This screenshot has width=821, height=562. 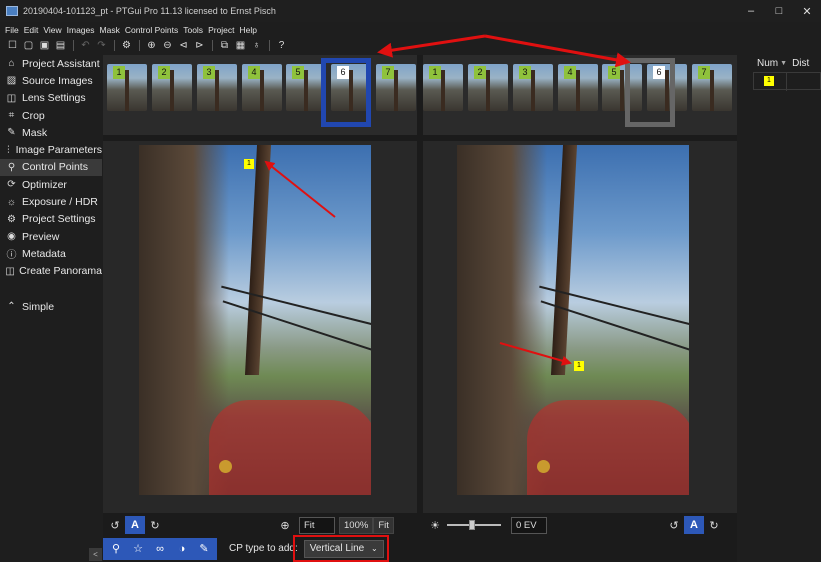 What do you see at coordinates (95, 554) in the screenshot?
I see `sidebar-collapse-button: <` at bounding box center [95, 554].